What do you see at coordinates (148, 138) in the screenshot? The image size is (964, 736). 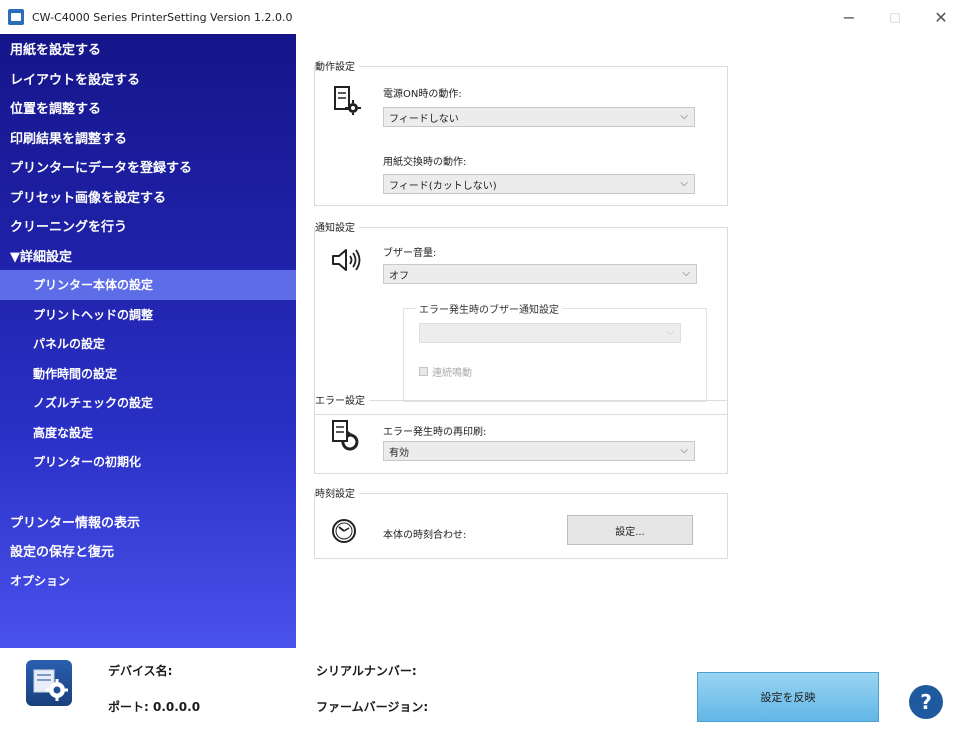 I see `sidebar-item-print-result: 印刷結果を調整する` at bounding box center [148, 138].